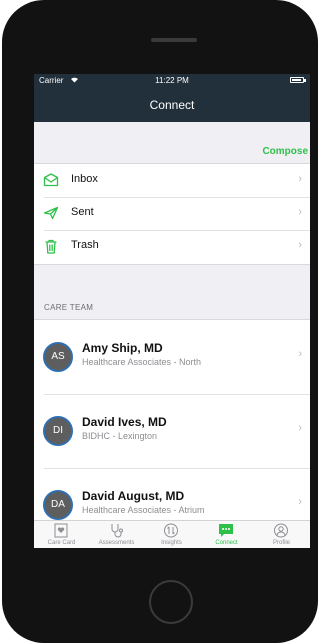  I want to click on page-title: Connect, so click(172, 105).